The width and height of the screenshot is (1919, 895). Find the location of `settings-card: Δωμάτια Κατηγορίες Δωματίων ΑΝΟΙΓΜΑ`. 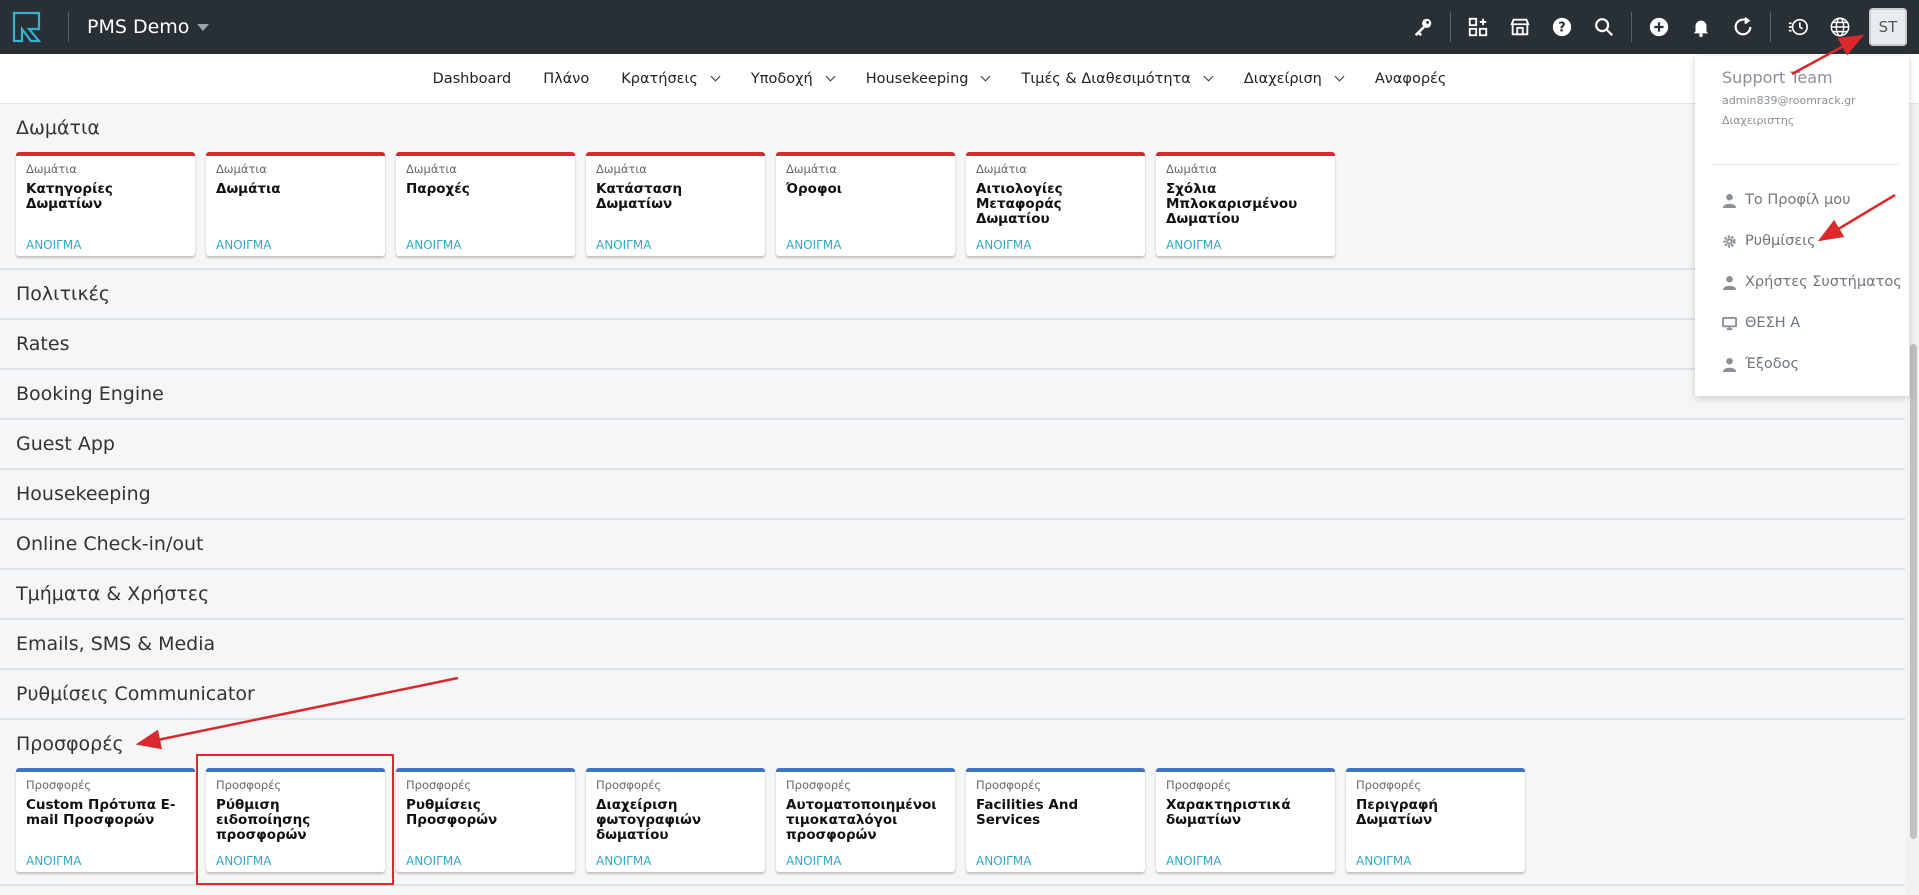

settings-card: Δωμάτια Κατηγορίες Δωματίων ΑΝΟΙΓΜΑ is located at coordinates (105, 204).